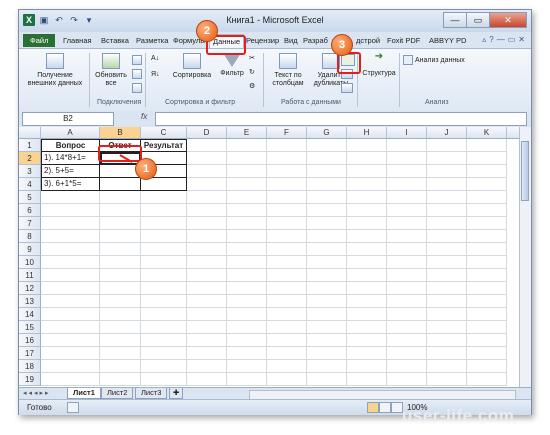  I want to click on doc-minimize-icon: —, so click(501, 39).